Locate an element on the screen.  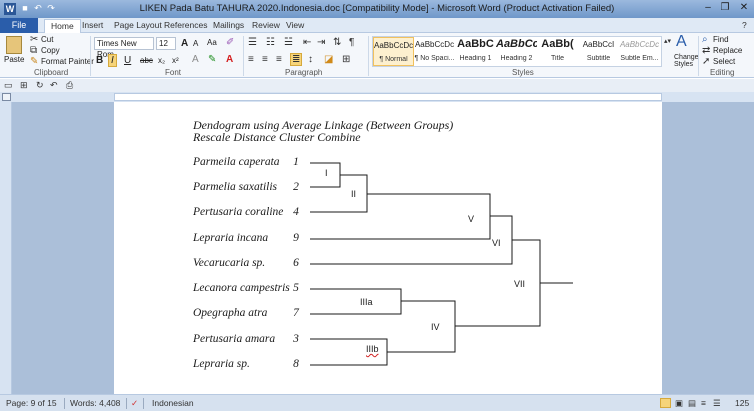
clipboard-group-label: Clipboard is located at coordinates (51, 72).